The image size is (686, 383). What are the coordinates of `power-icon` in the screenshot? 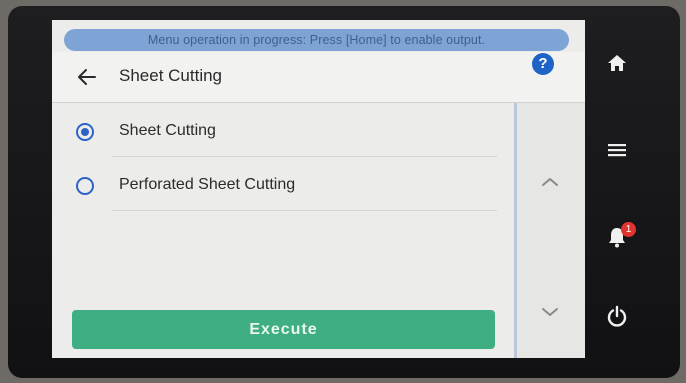 It's located at (617, 316).